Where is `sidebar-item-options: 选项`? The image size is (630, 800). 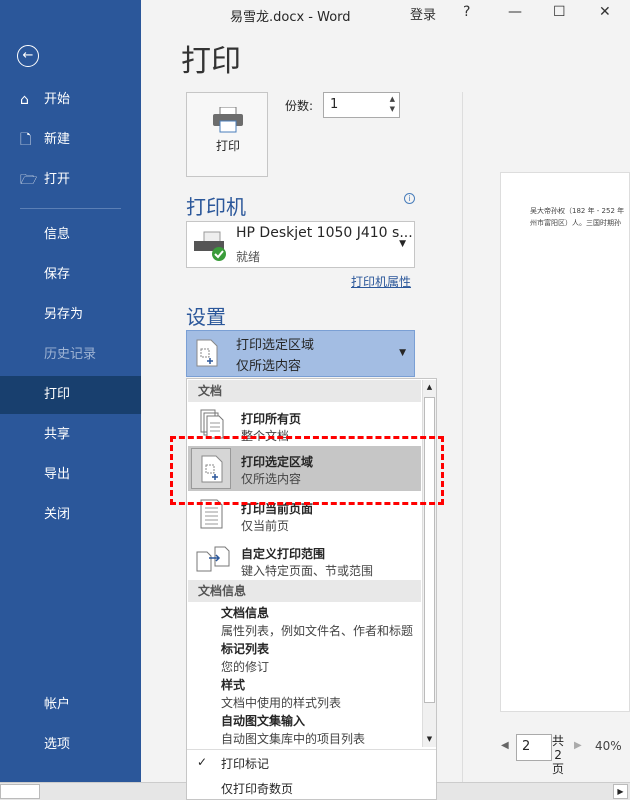 sidebar-item-options: 选项 is located at coordinates (70, 745).